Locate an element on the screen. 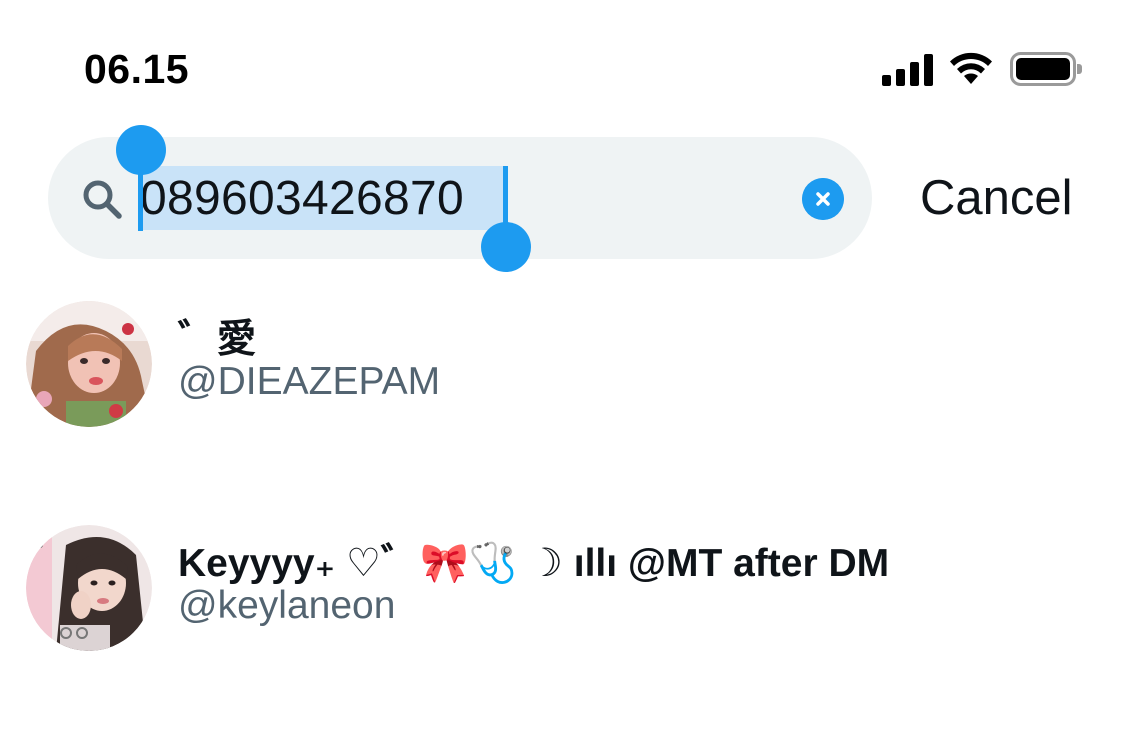  search-icon is located at coordinates (102, 199).